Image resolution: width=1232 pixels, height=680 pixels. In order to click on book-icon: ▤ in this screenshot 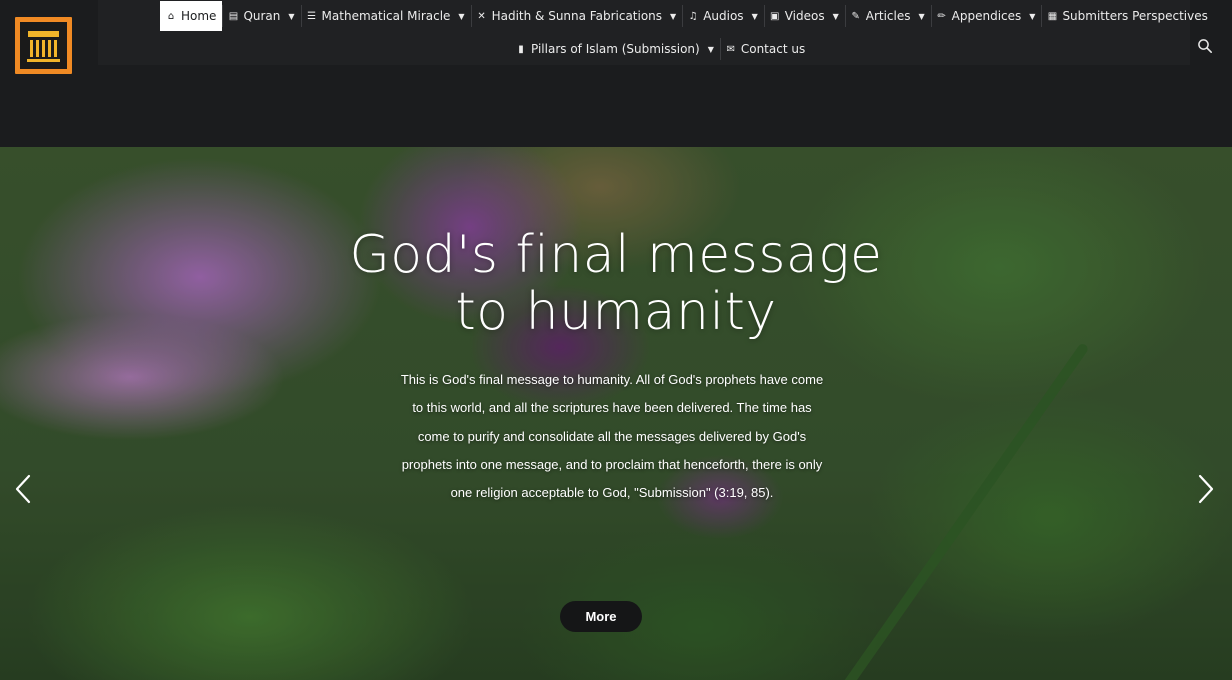, I will do `click(233, 16)`.